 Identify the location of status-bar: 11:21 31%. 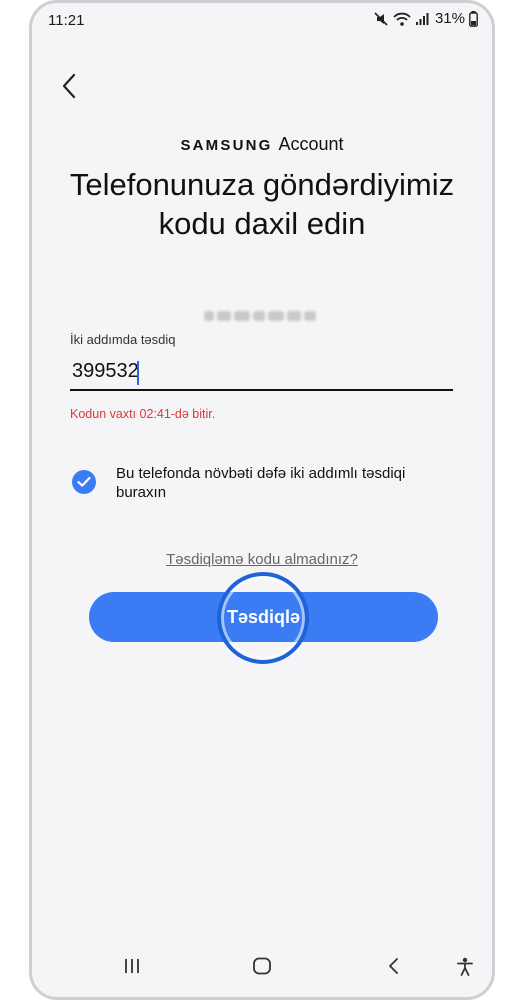
(262, 20).